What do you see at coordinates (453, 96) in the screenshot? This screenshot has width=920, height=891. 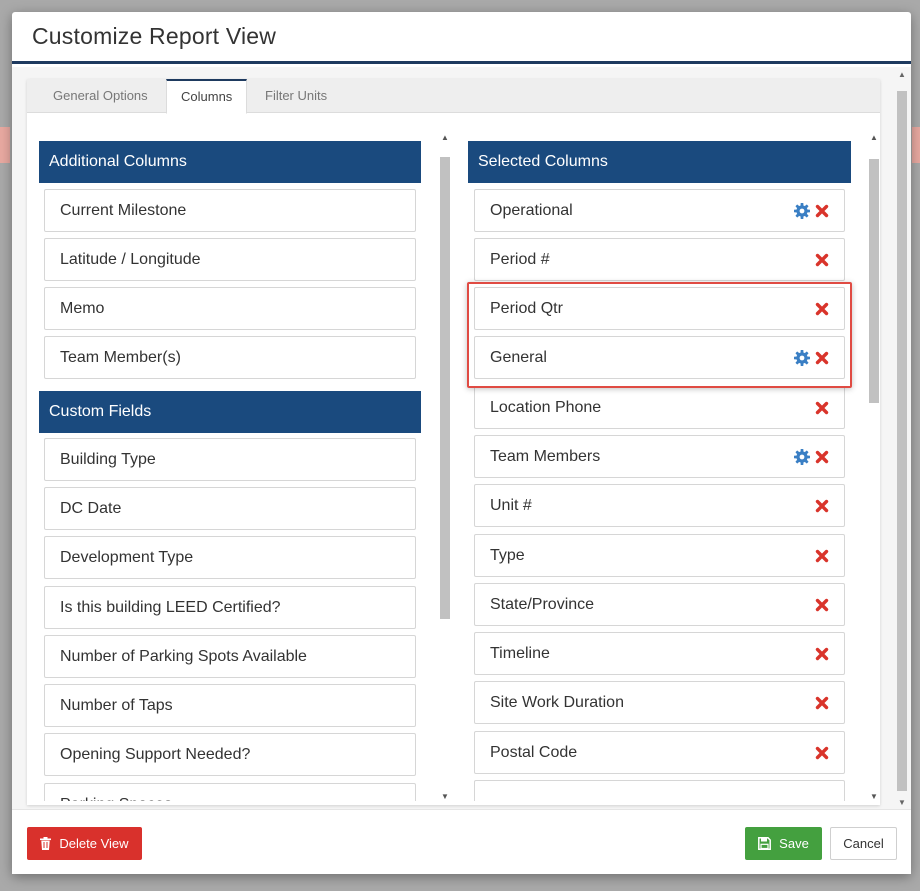 I see `tab-bar: General Options Columns Filter Units` at bounding box center [453, 96].